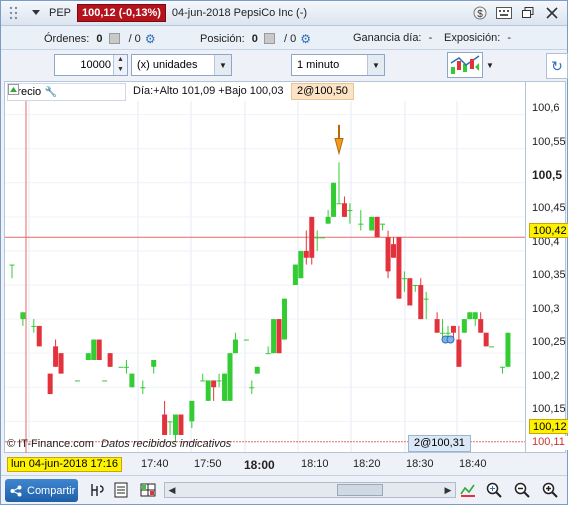  I want to click on x-tick-label: 17:40, so click(155, 464).